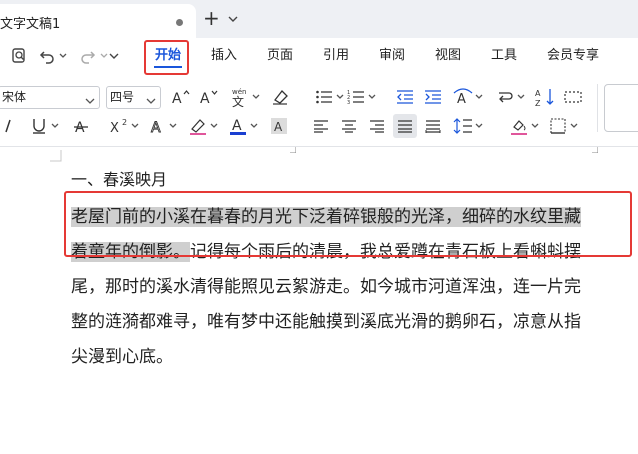 The width and height of the screenshot is (638, 454). Describe the element at coordinates (198, 126) in the screenshot. I see `highlight-icon` at that location.